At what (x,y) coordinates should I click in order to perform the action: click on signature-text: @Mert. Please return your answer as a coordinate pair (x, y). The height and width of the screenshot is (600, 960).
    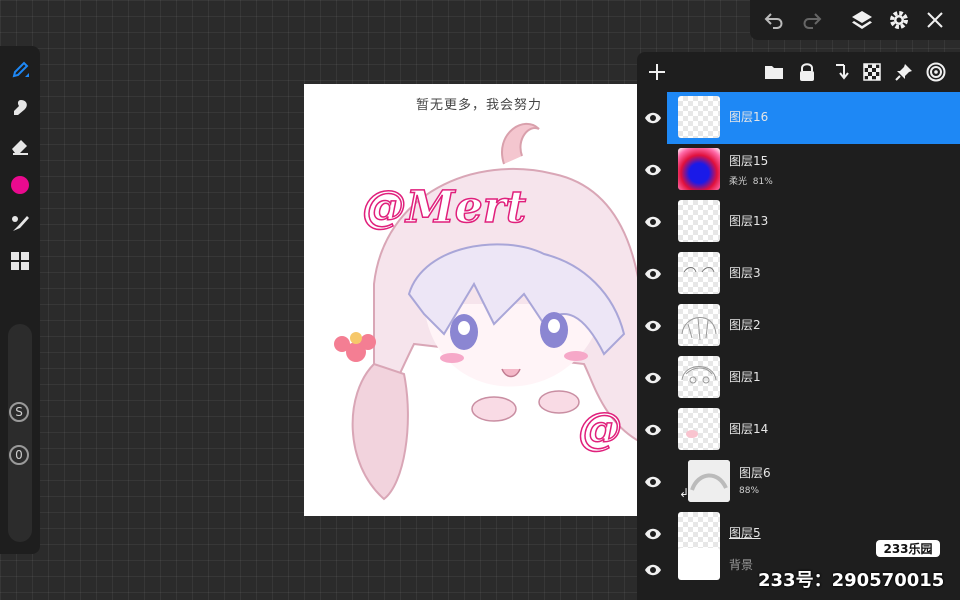
    Looking at the image, I should click on (444, 207).